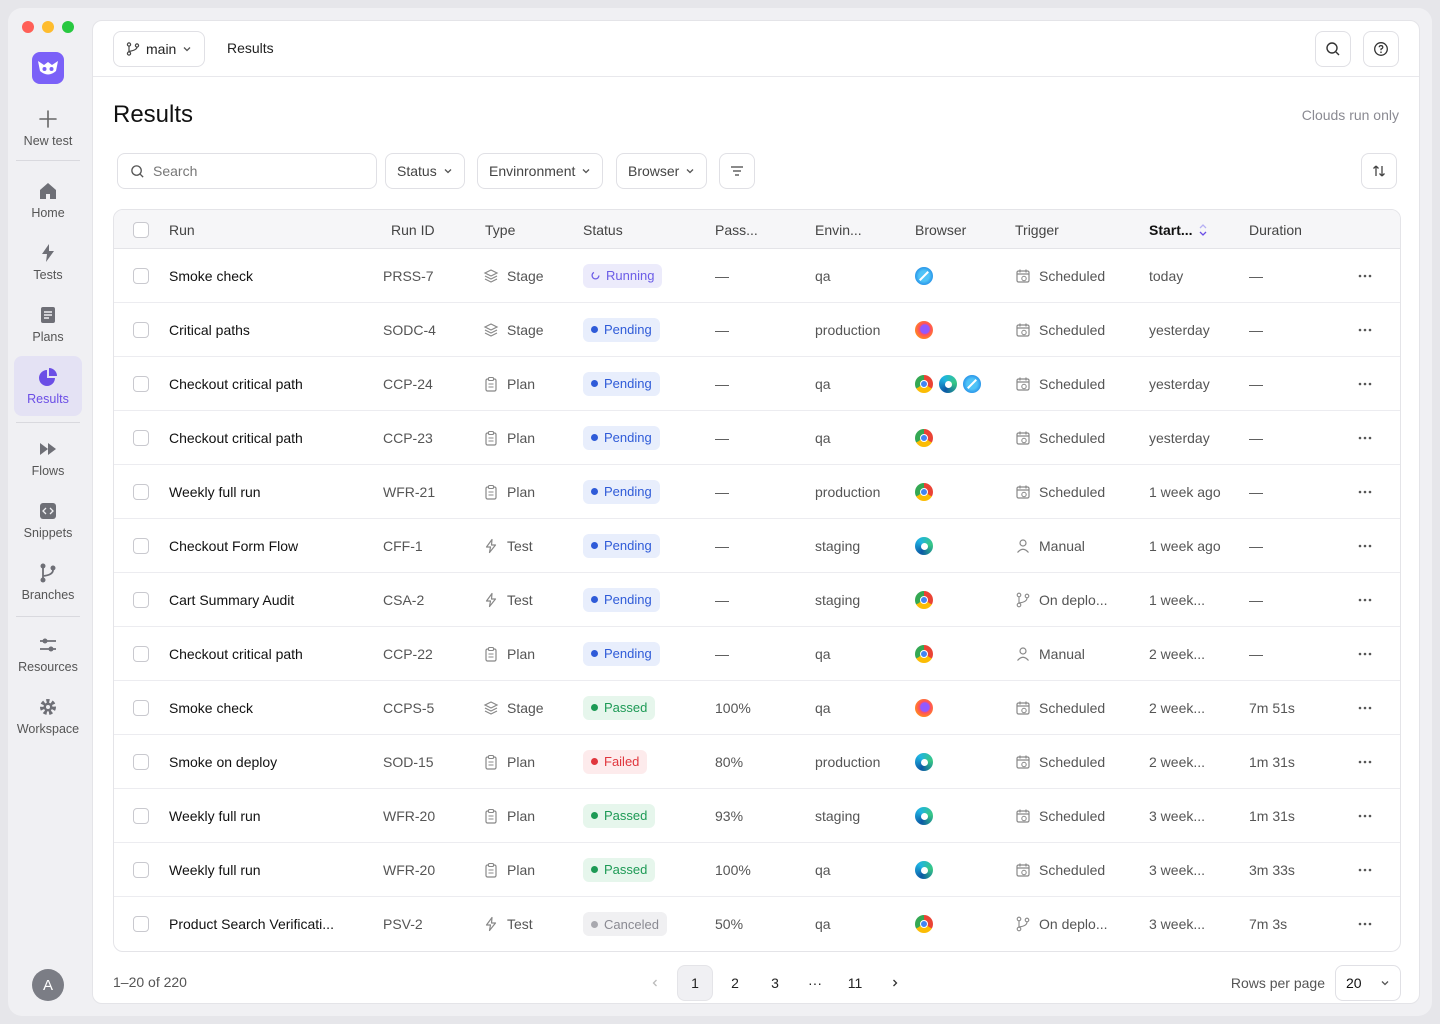 This screenshot has width=1440, height=1024. I want to click on run-name: Critical paths, so click(209, 329).